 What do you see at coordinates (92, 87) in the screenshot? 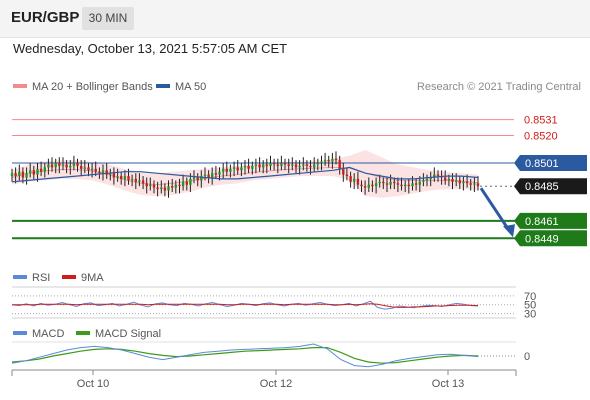
I see `ma20-legend-label: MA 20 + Bollinger Bands` at bounding box center [92, 87].